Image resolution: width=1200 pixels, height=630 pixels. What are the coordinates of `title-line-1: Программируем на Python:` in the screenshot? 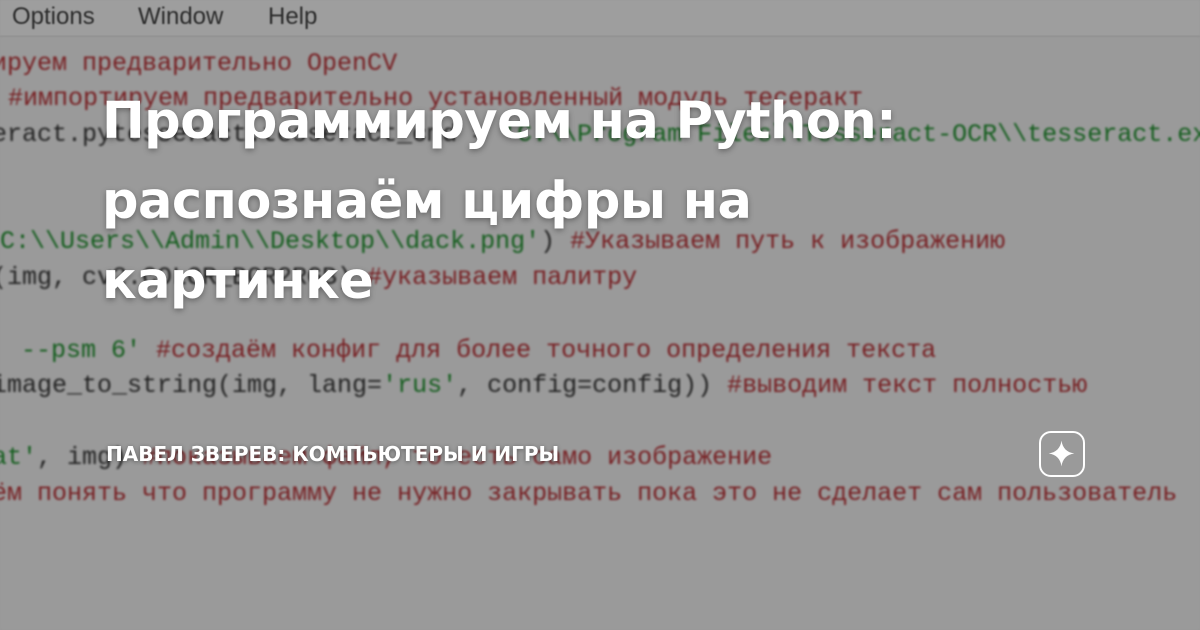 It's located at (499, 121).